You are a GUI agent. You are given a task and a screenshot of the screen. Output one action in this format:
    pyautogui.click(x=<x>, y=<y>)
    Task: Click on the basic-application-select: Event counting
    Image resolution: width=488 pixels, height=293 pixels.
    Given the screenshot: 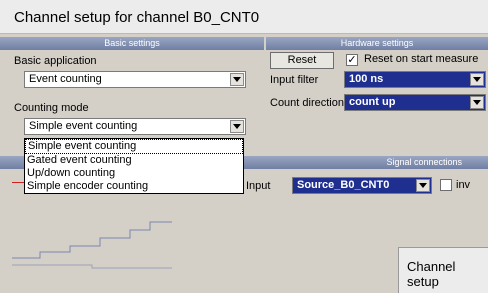 What is the action you would take?
    pyautogui.click(x=135, y=79)
    